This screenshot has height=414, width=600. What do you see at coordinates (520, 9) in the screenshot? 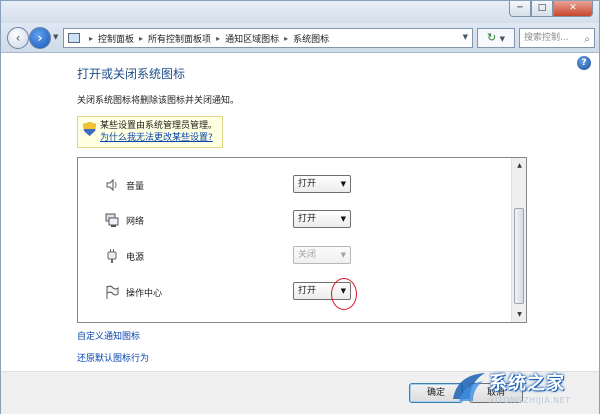
I see `minimize-button: ─` at bounding box center [520, 9].